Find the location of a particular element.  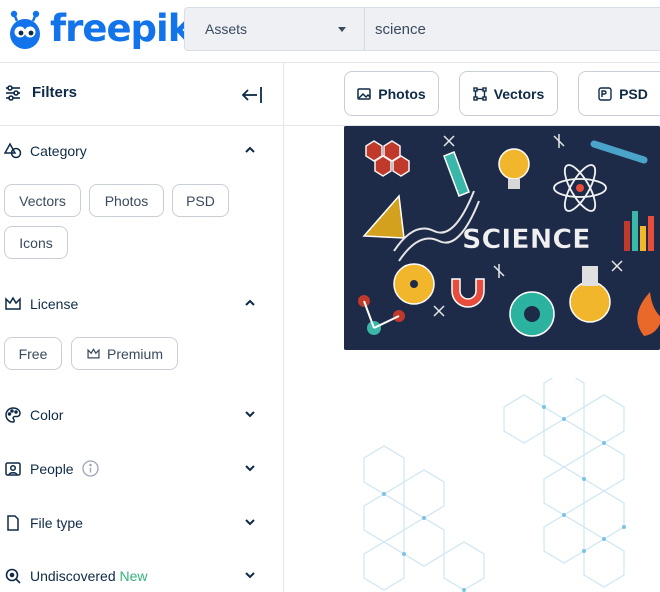

psd-button: PSD is located at coordinates (619, 93).